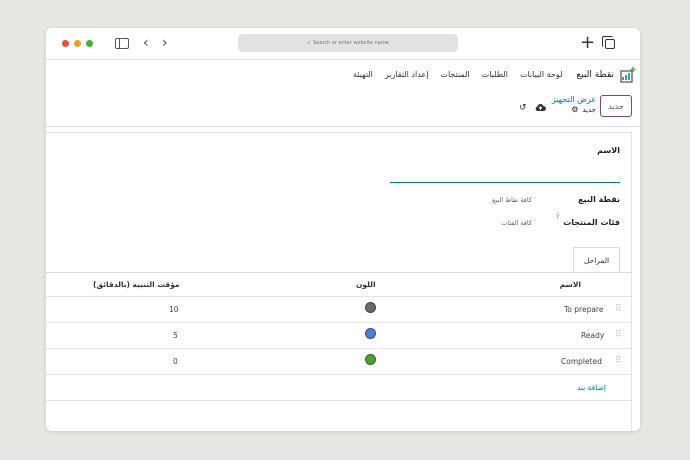  What do you see at coordinates (574, 100) in the screenshot?
I see `breadcrumb-link: عرض التجهيز` at bounding box center [574, 100].